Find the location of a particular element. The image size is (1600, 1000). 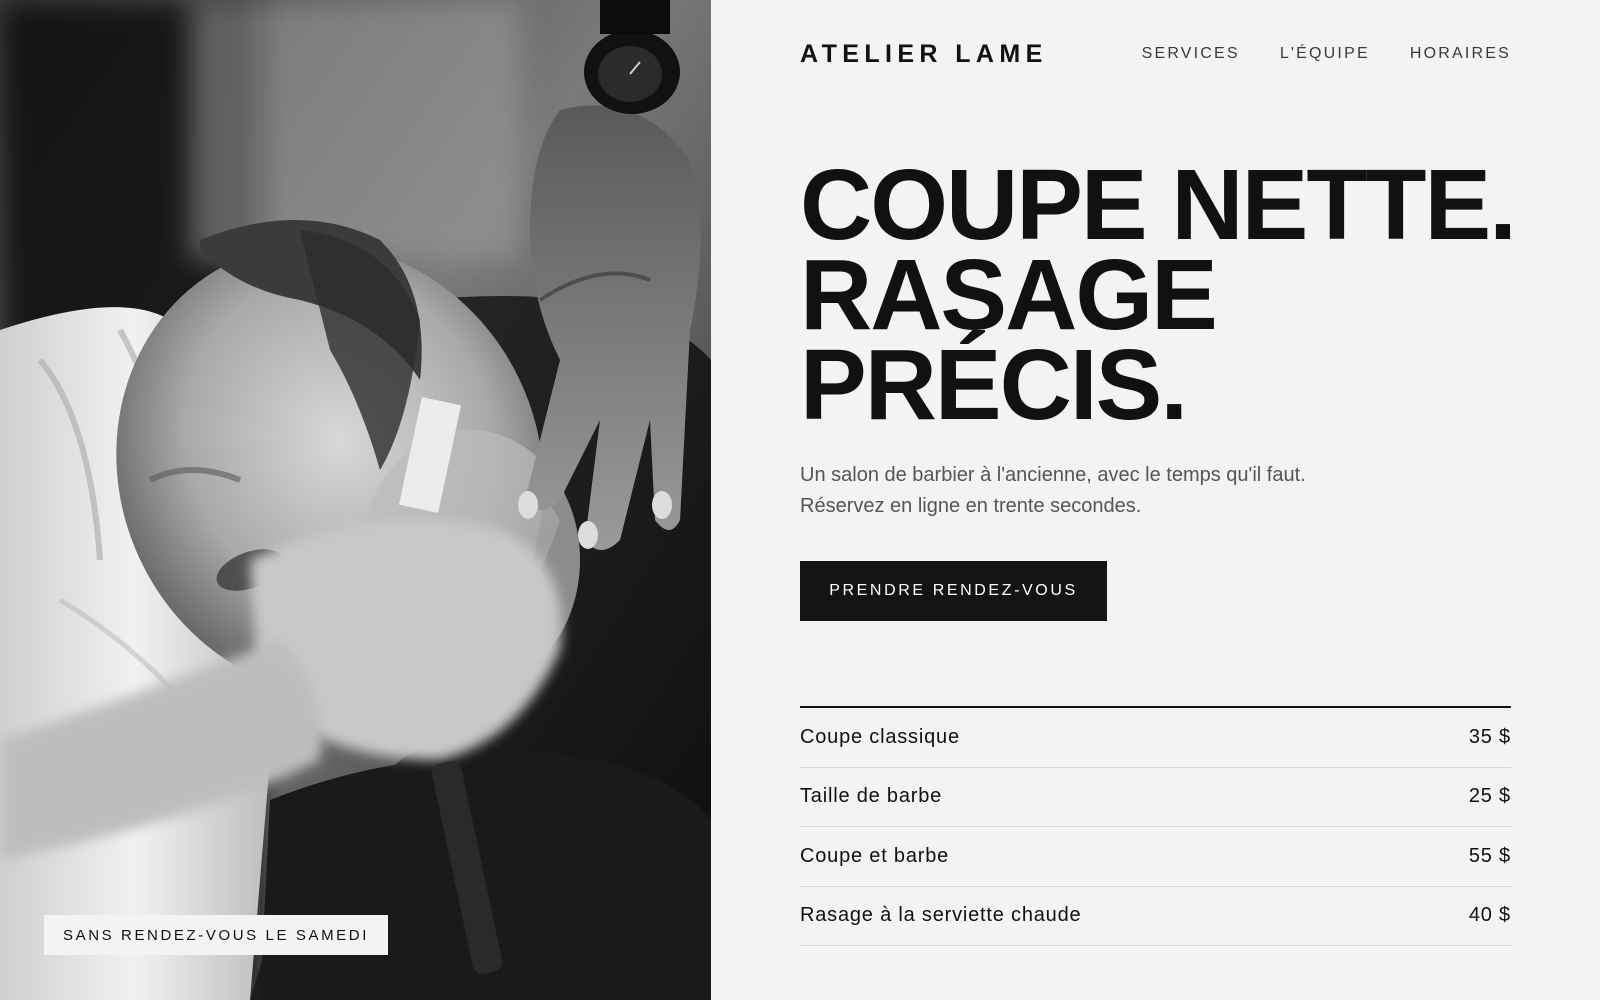

site-header: ATELIER LAME SERVICES L'ÉQUIPE HORAIRES is located at coordinates (1155, 54).